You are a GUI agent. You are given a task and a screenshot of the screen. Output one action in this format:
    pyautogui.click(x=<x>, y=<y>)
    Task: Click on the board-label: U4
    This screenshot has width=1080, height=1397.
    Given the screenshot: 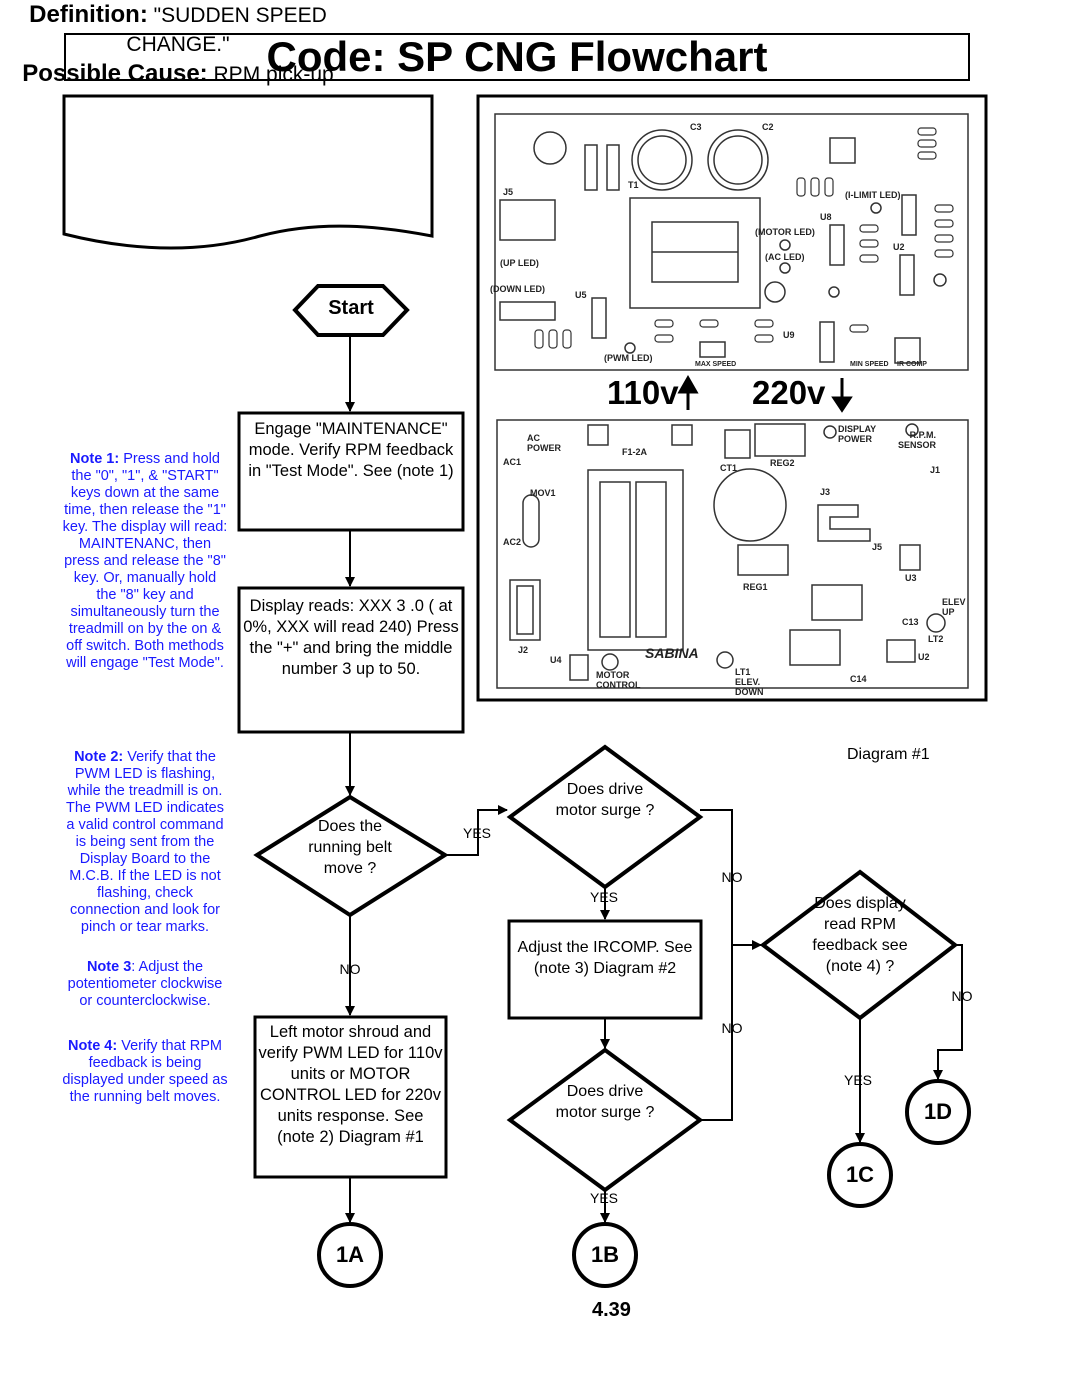 What is the action you would take?
    pyautogui.click(x=556, y=660)
    